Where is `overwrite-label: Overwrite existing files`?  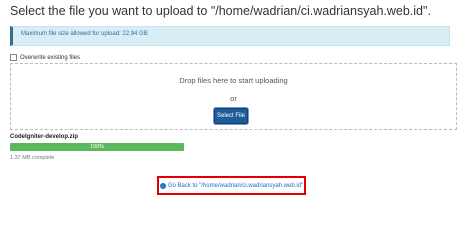
overwrite-label: Overwrite existing files is located at coordinates (50, 57).